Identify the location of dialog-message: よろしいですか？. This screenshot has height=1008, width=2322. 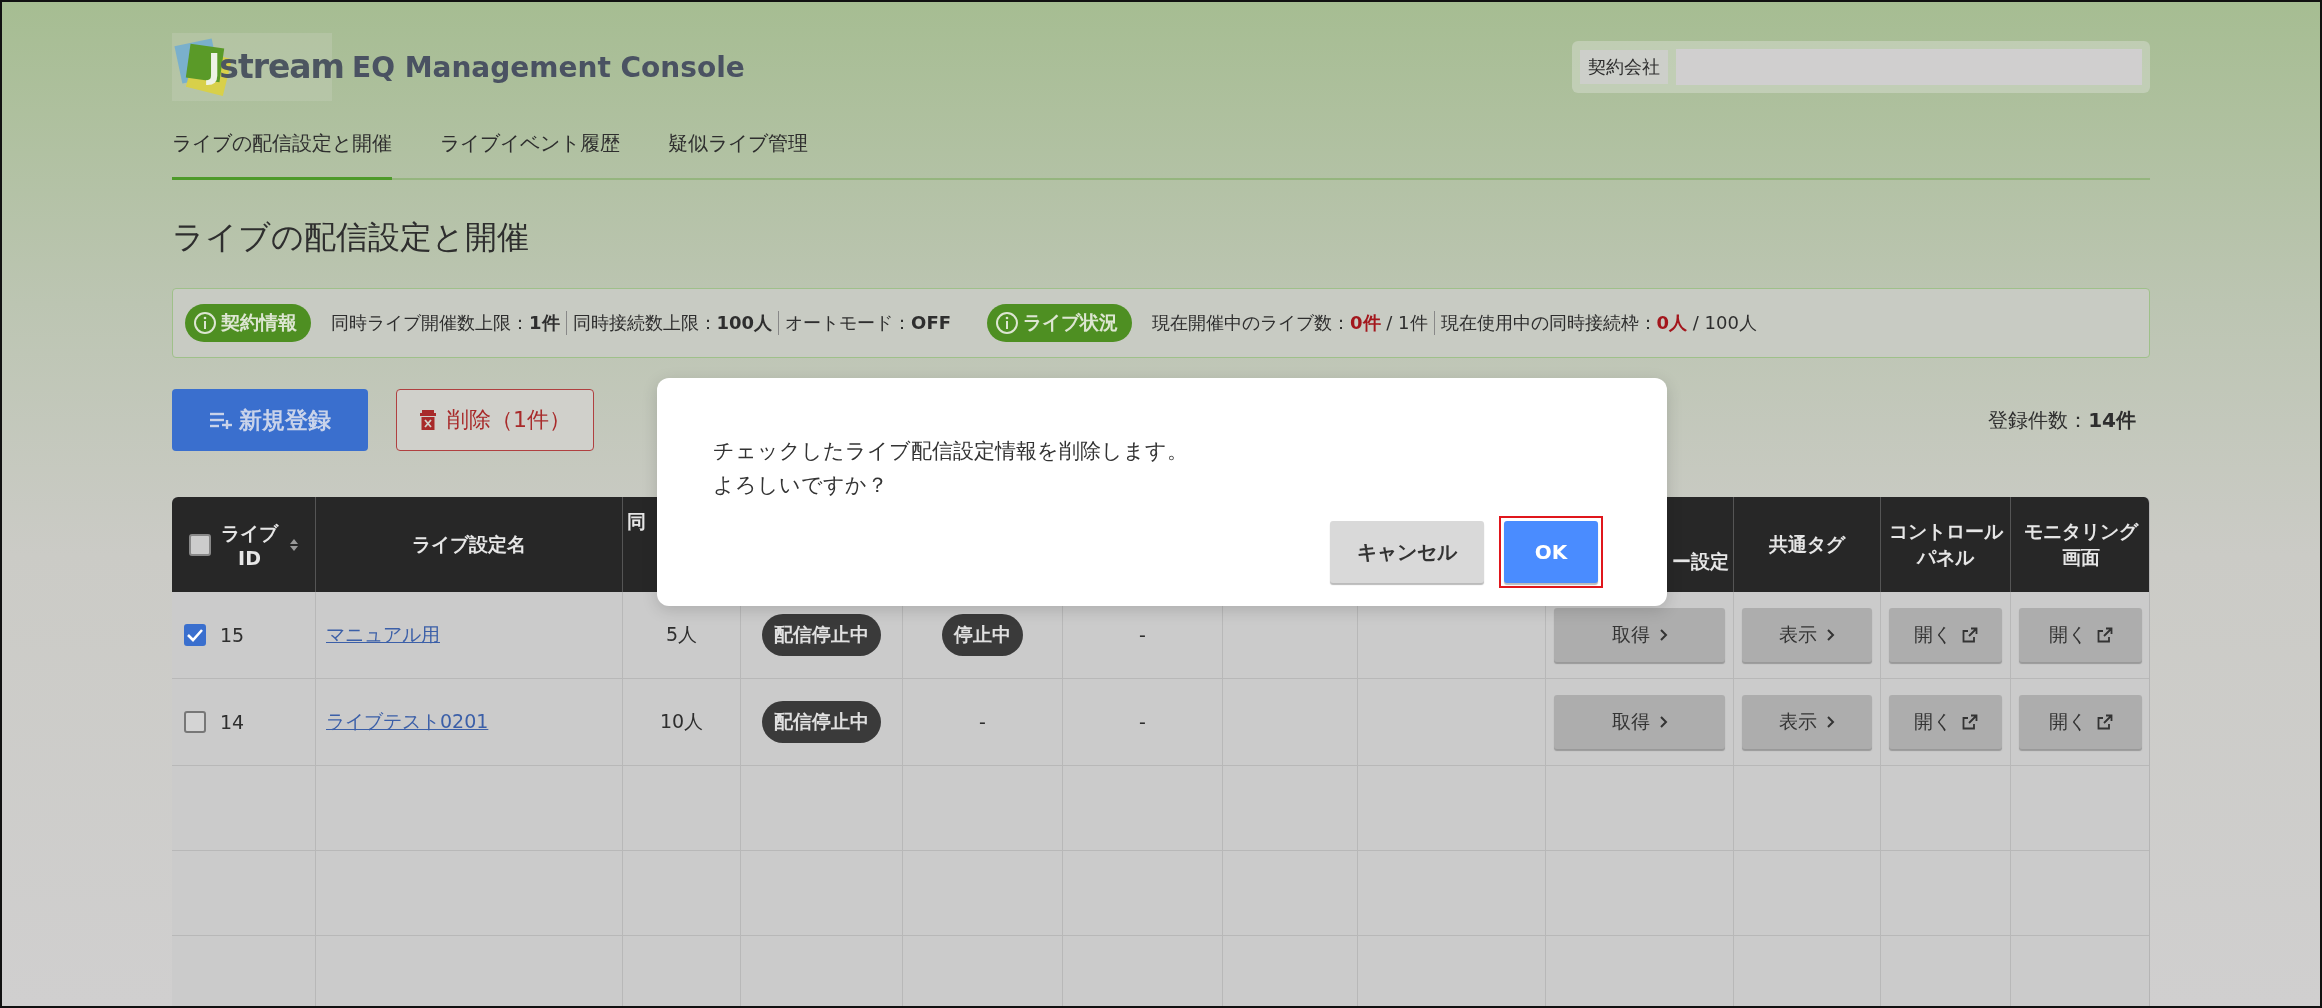
(801, 485).